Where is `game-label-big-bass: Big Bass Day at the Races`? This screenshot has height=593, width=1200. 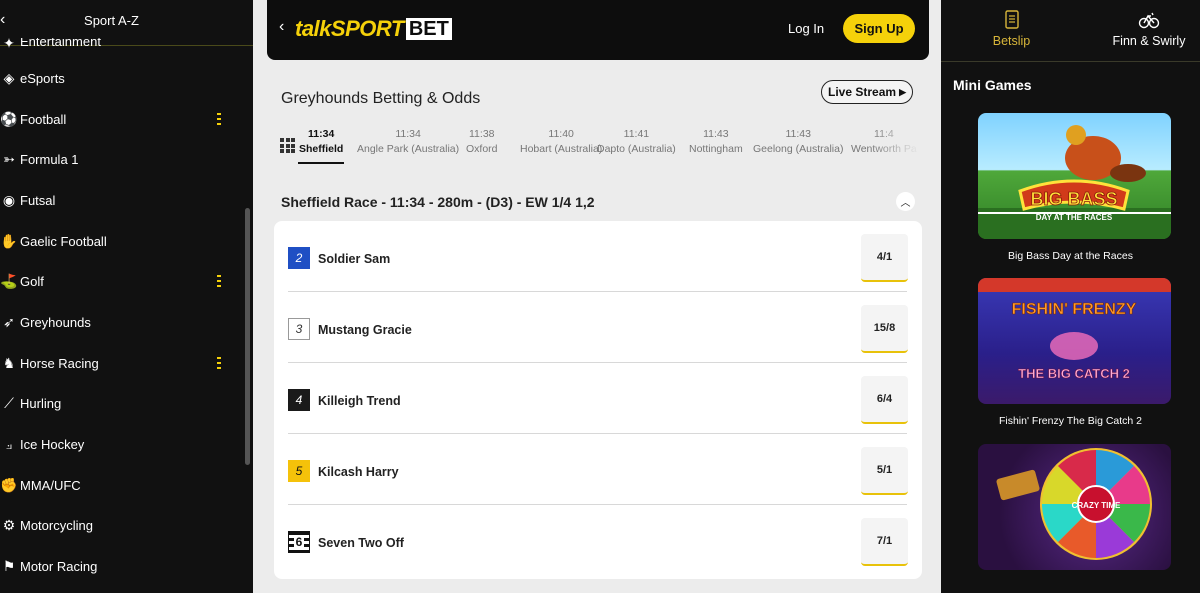 game-label-big-bass: Big Bass Day at the Races is located at coordinates (1070, 256).